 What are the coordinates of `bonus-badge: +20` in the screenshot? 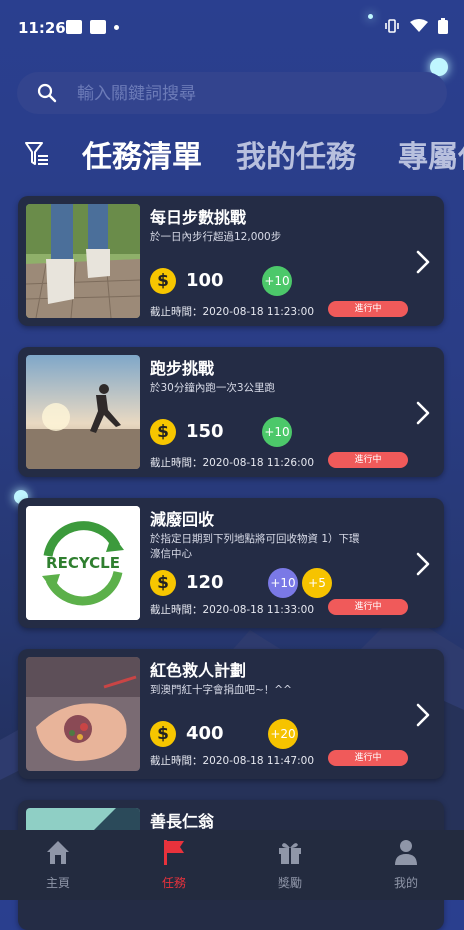 It's located at (283, 734).